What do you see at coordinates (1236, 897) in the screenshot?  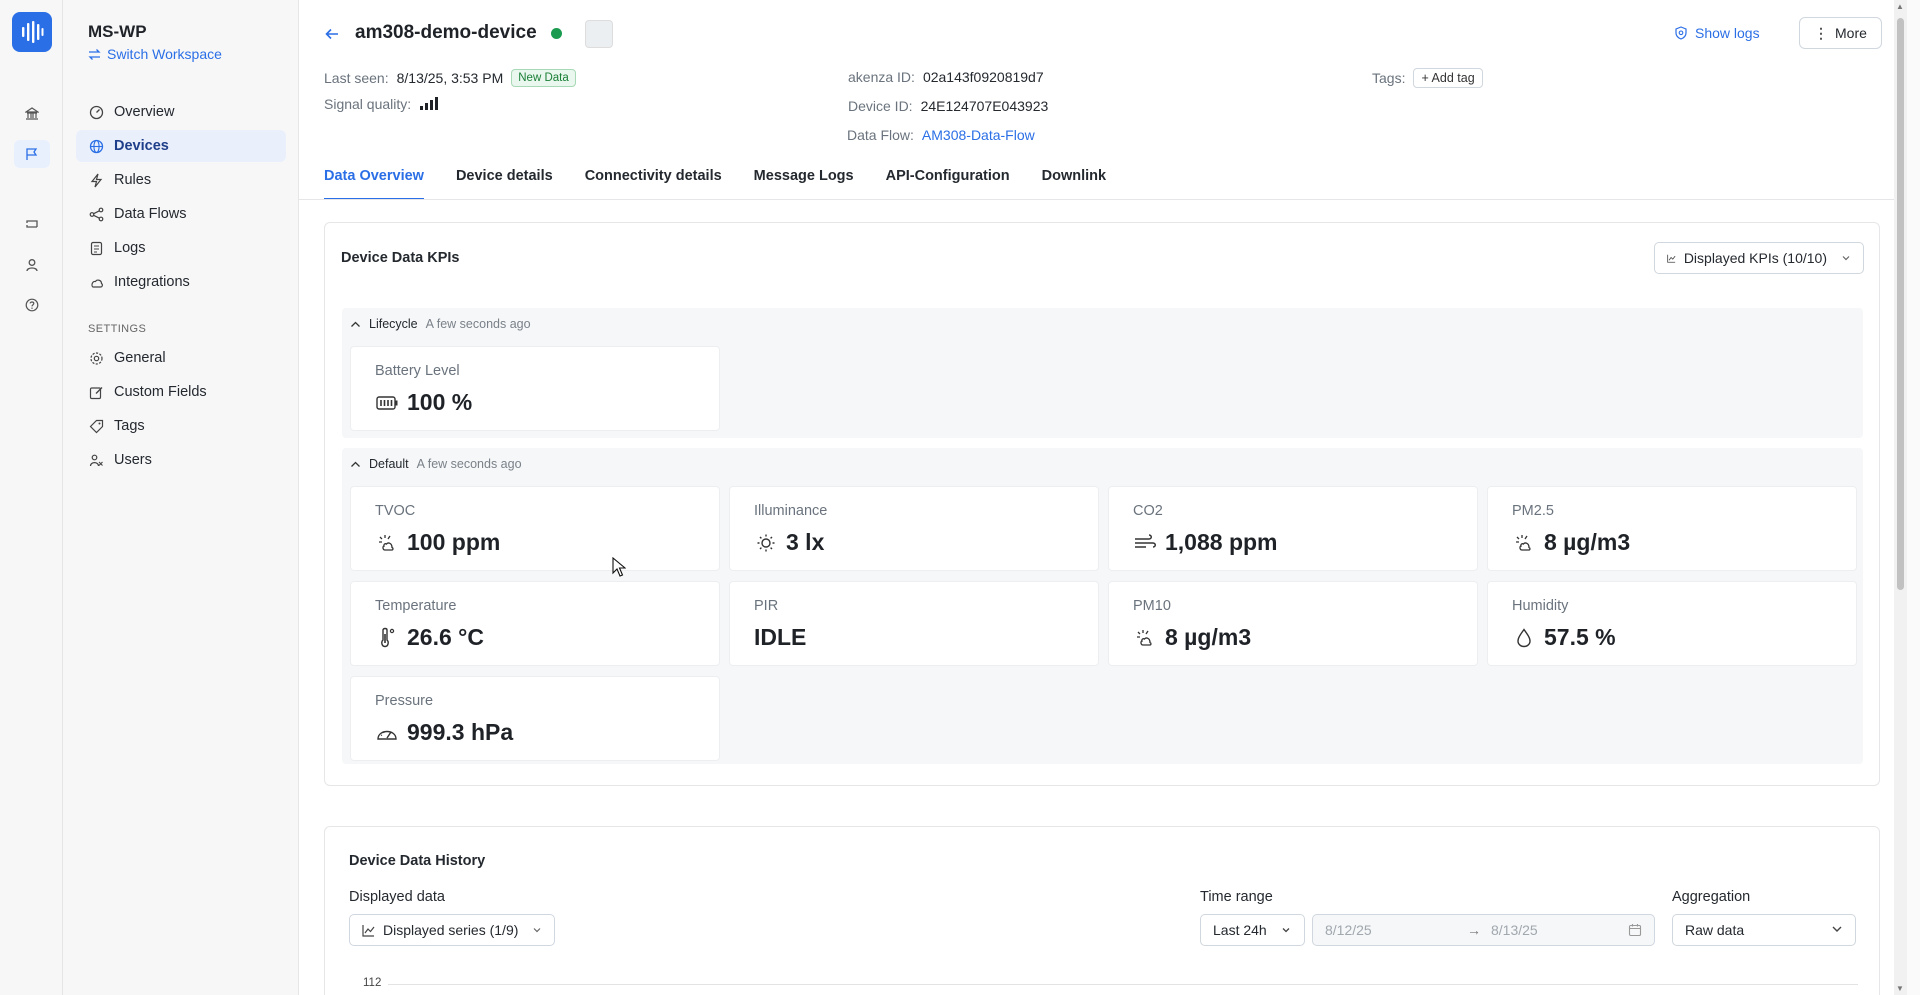 I see `time-range-label: Time range` at bounding box center [1236, 897].